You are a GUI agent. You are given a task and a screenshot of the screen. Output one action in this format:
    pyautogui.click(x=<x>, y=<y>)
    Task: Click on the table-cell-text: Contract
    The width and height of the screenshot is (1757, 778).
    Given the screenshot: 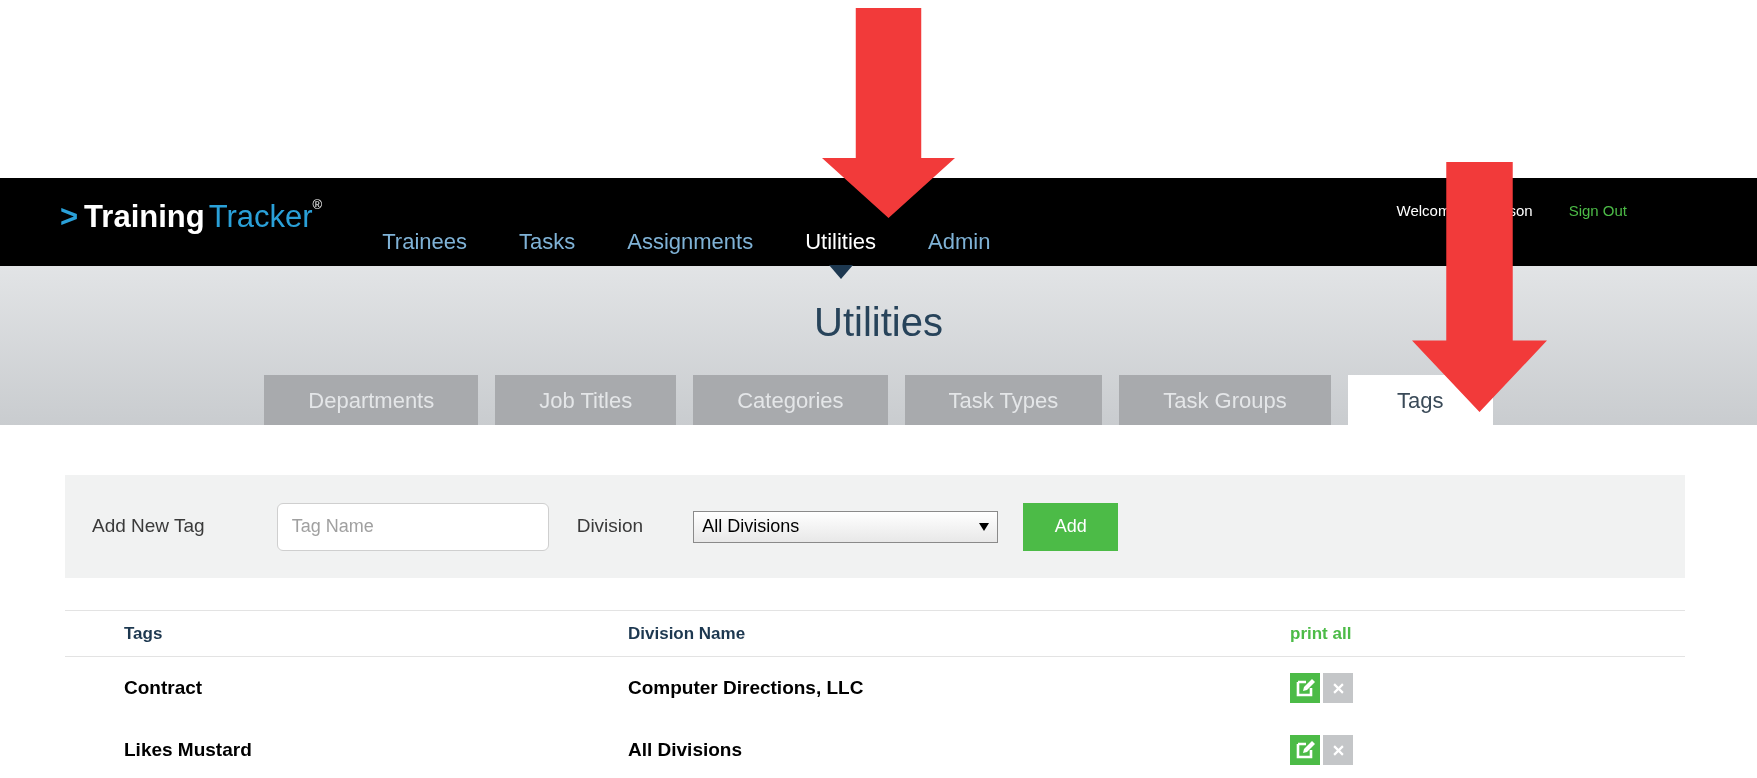 What is the action you would take?
    pyautogui.click(x=164, y=687)
    